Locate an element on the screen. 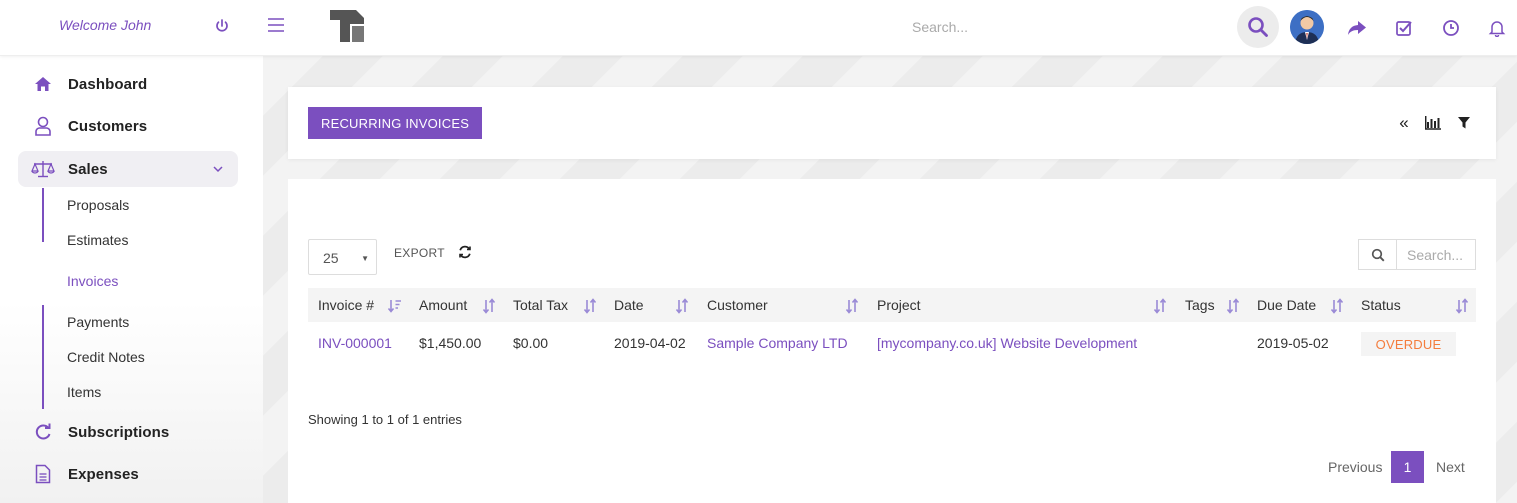 The width and height of the screenshot is (1517, 503). caret-down-icon: ▼ is located at coordinates (365, 258).